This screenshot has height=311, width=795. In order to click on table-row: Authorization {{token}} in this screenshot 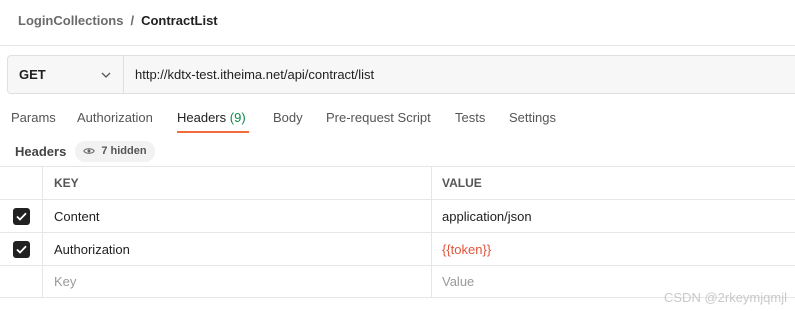, I will do `click(397, 248)`.